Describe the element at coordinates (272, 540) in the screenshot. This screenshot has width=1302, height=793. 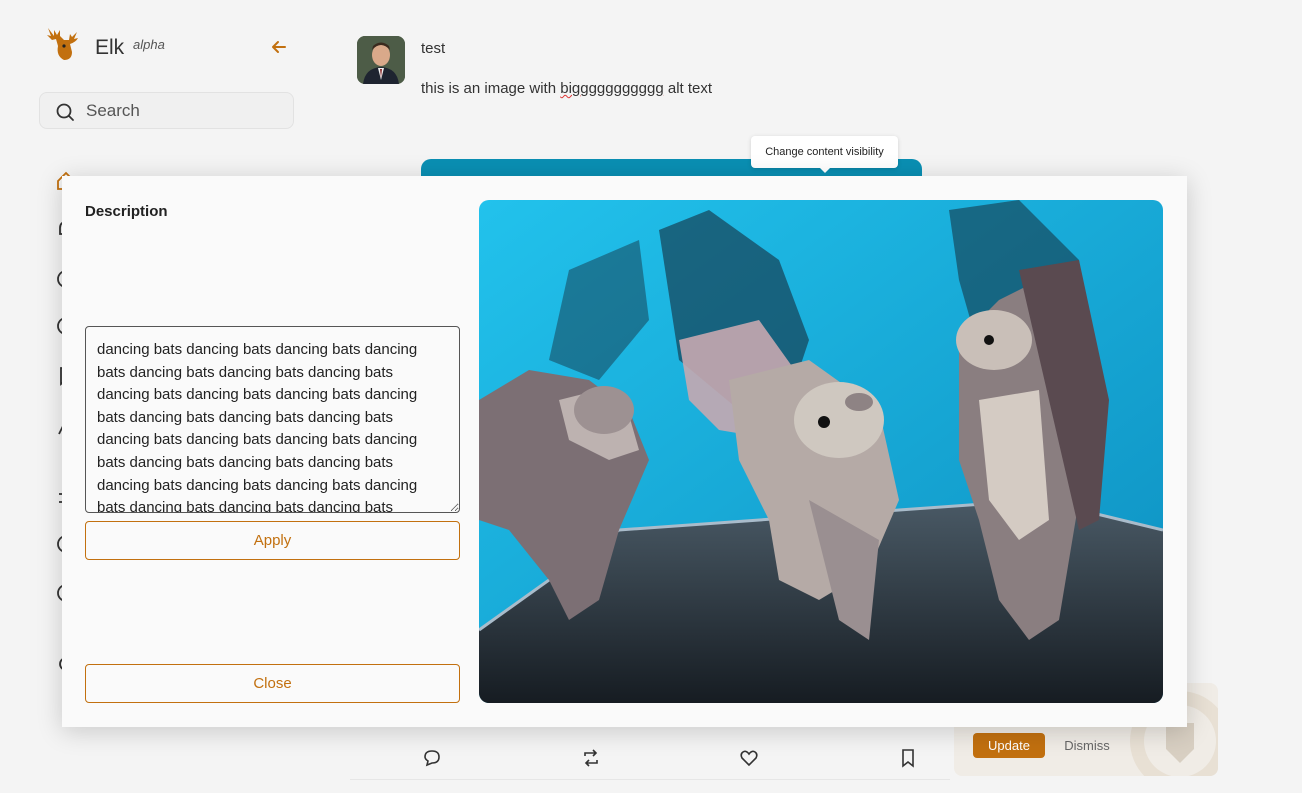
I see `apply-button: Apply` at that location.